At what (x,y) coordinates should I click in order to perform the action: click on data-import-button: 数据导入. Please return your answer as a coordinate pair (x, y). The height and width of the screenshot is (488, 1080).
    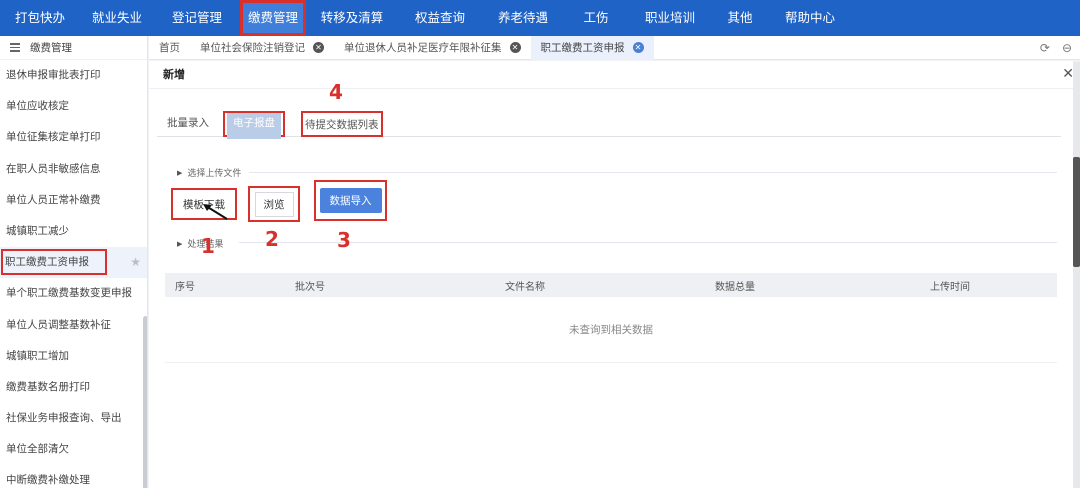
    Looking at the image, I should click on (350, 200).